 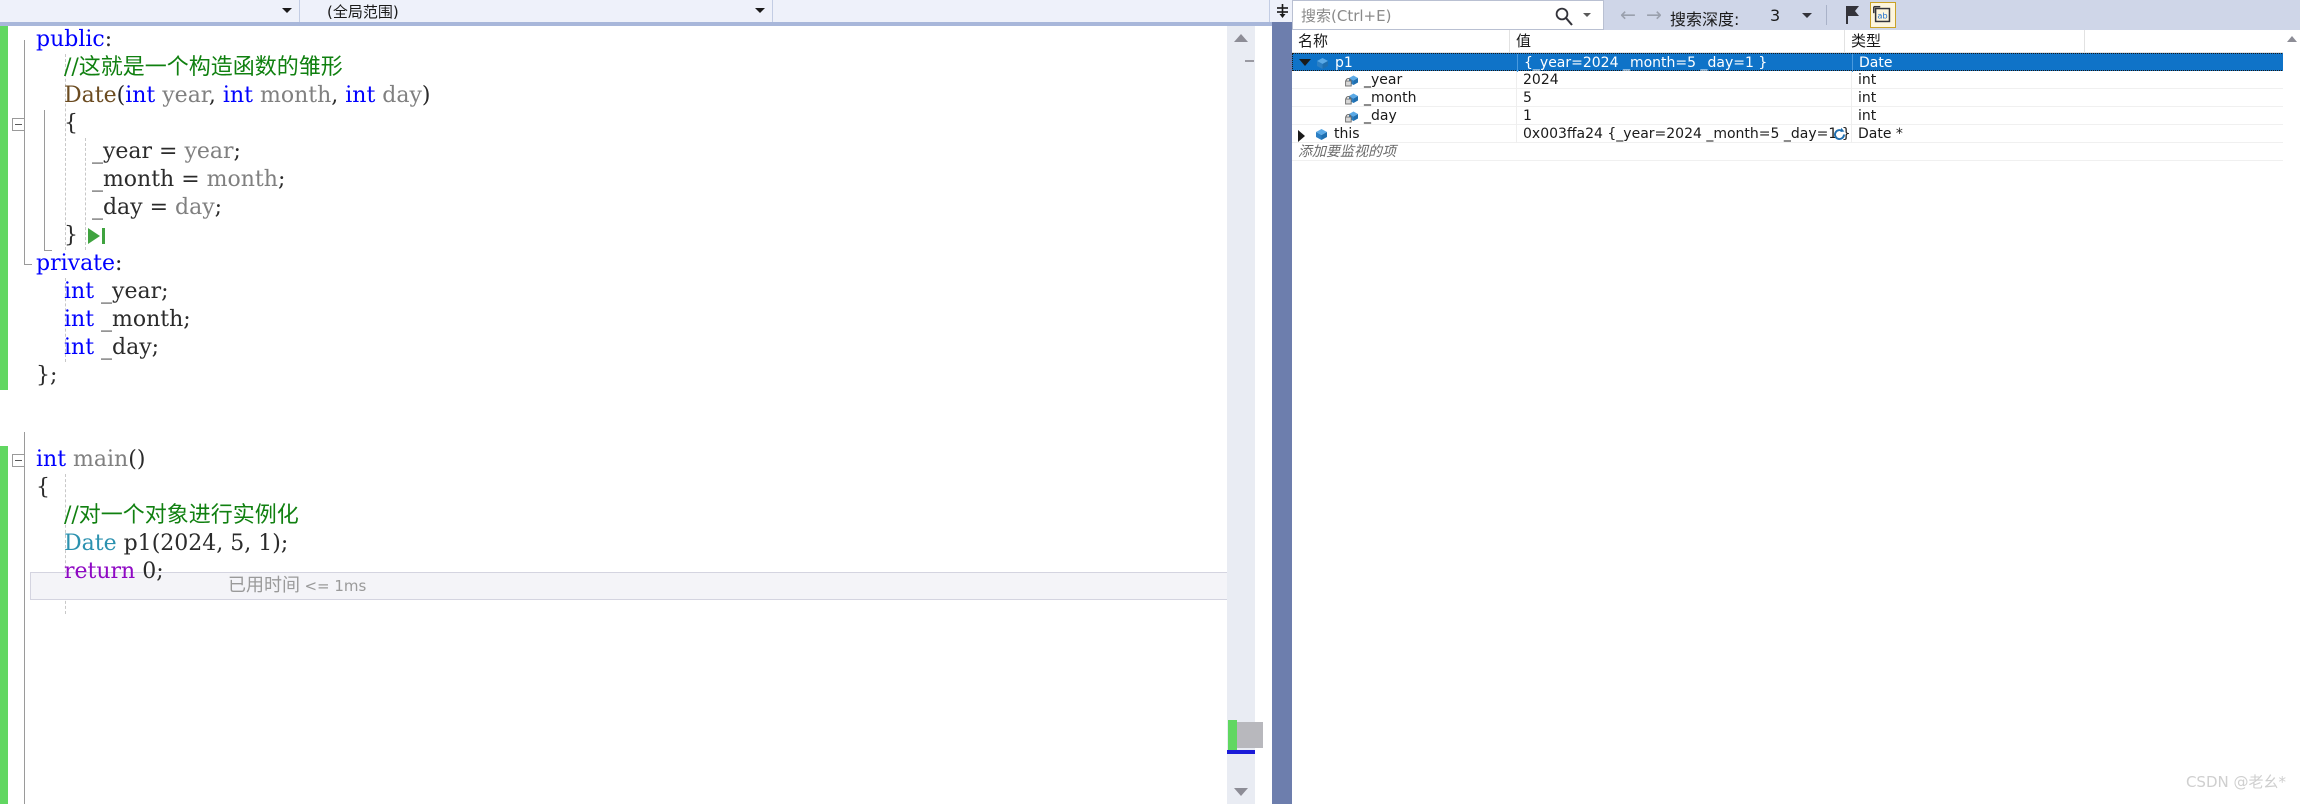 What do you see at coordinates (1683, 134) in the screenshot?
I see `watch-row-value: 0x003ffa24 {_year=2024 _month=5 _day=1 }` at bounding box center [1683, 134].